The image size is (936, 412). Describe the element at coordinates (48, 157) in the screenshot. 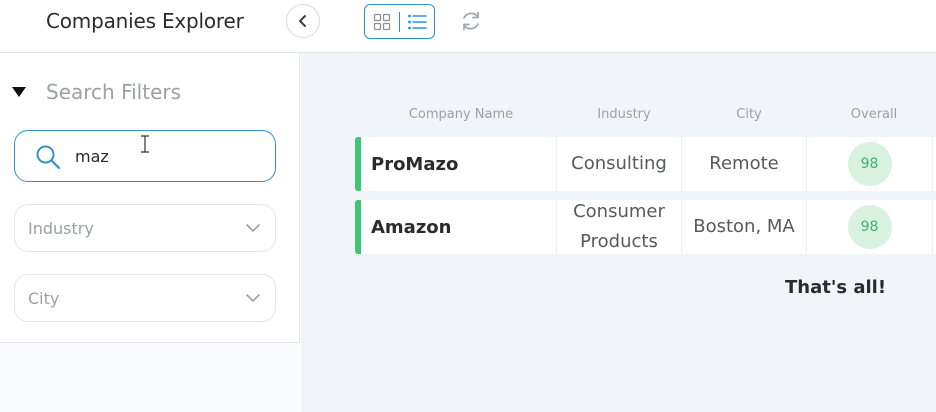

I see `search-icon` at that location.